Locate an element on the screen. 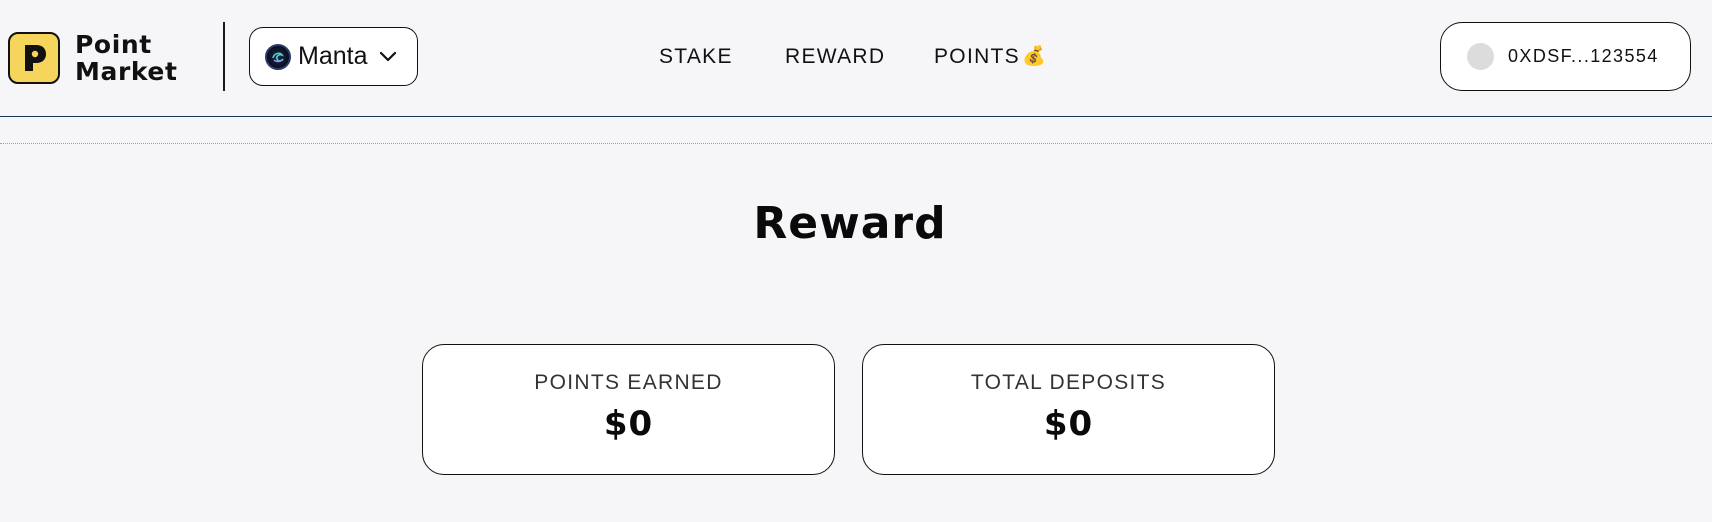 This screenshot has width=1712, height=522. points-earned-card: POINTS EARNED $0 is located at coordinates (628, 409).